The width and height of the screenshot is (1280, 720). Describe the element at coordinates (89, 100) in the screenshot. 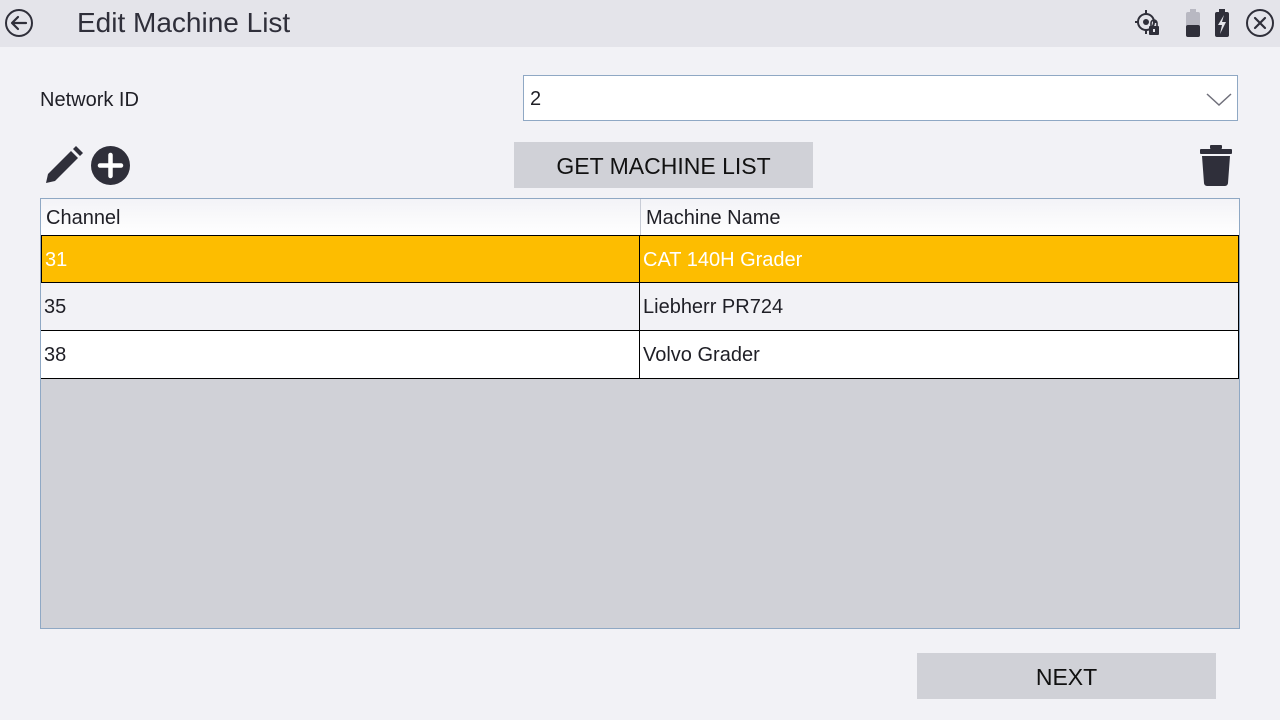

I see `network-id-label: Network ID` at that location.